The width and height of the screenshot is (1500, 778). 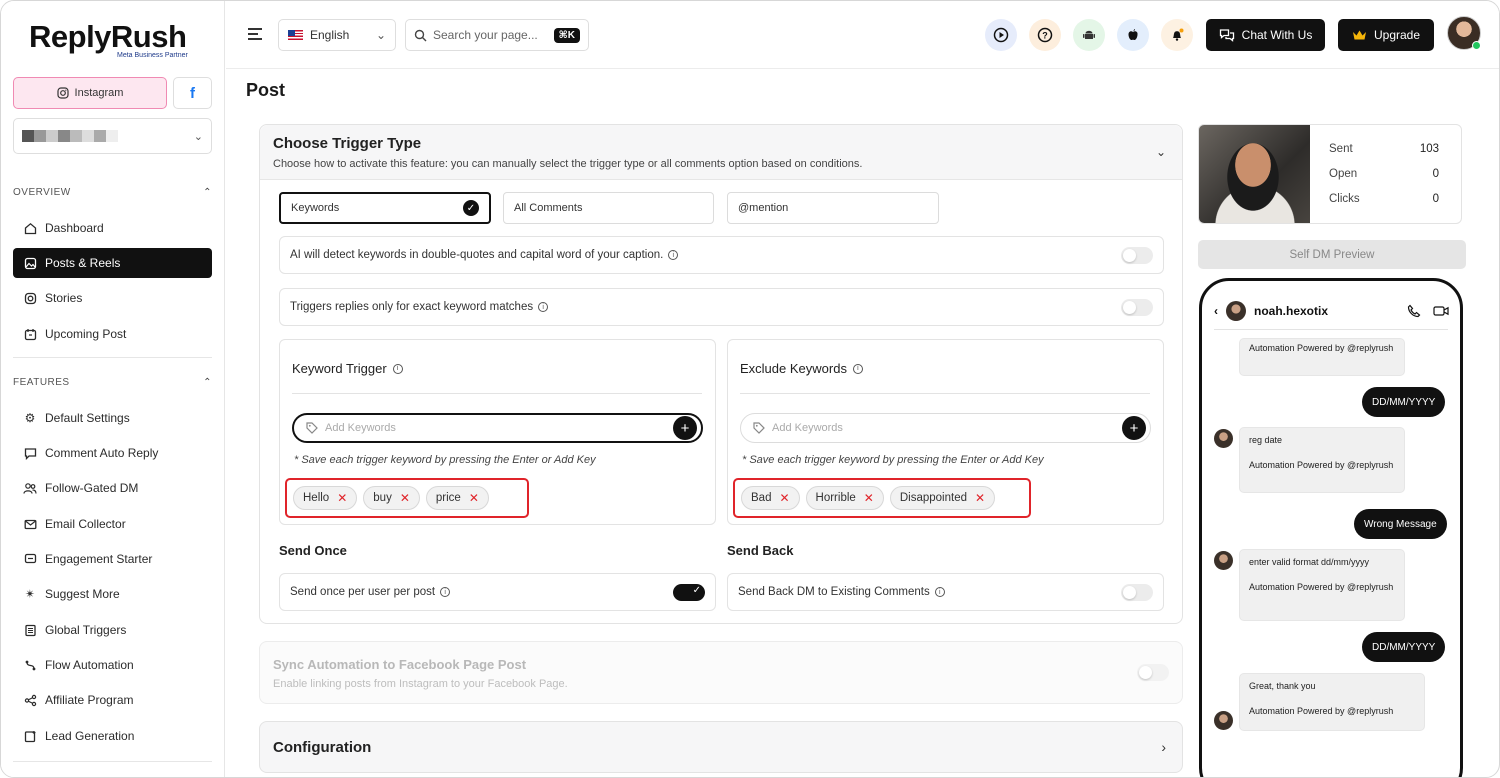 I want to click on post-thumbnail, so click(x=1254, y=174).